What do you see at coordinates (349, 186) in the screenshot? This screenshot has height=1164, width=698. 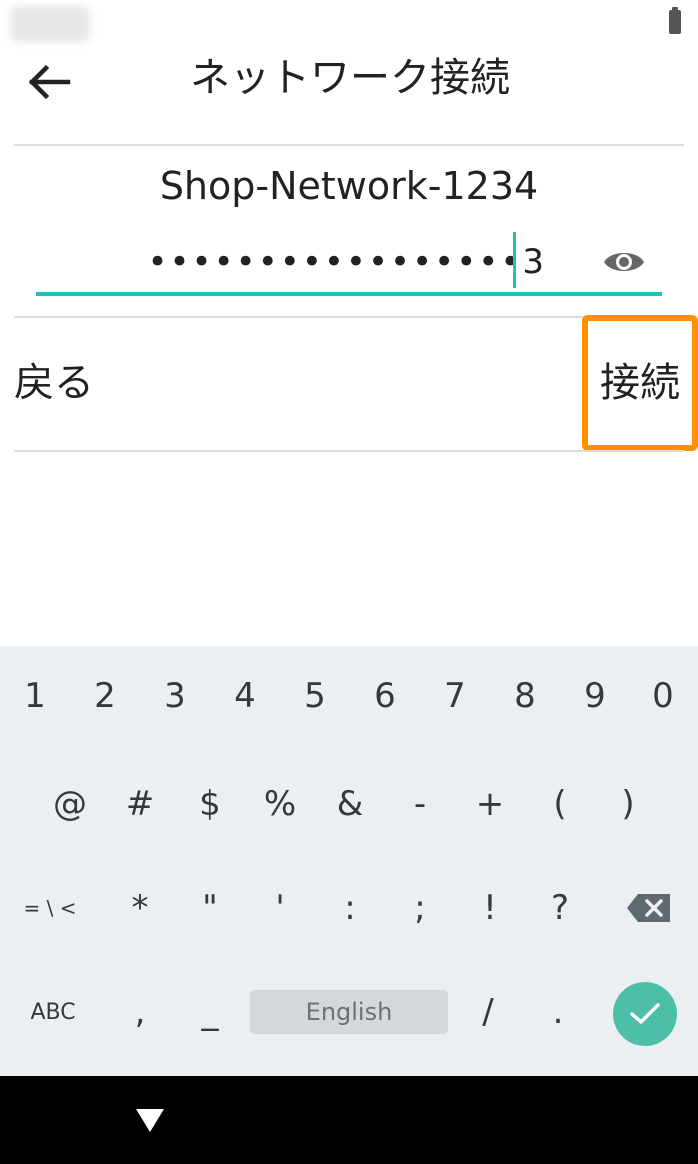 I see `network-ssid: Shop-Network-1234` at bounding box center [349, 186].